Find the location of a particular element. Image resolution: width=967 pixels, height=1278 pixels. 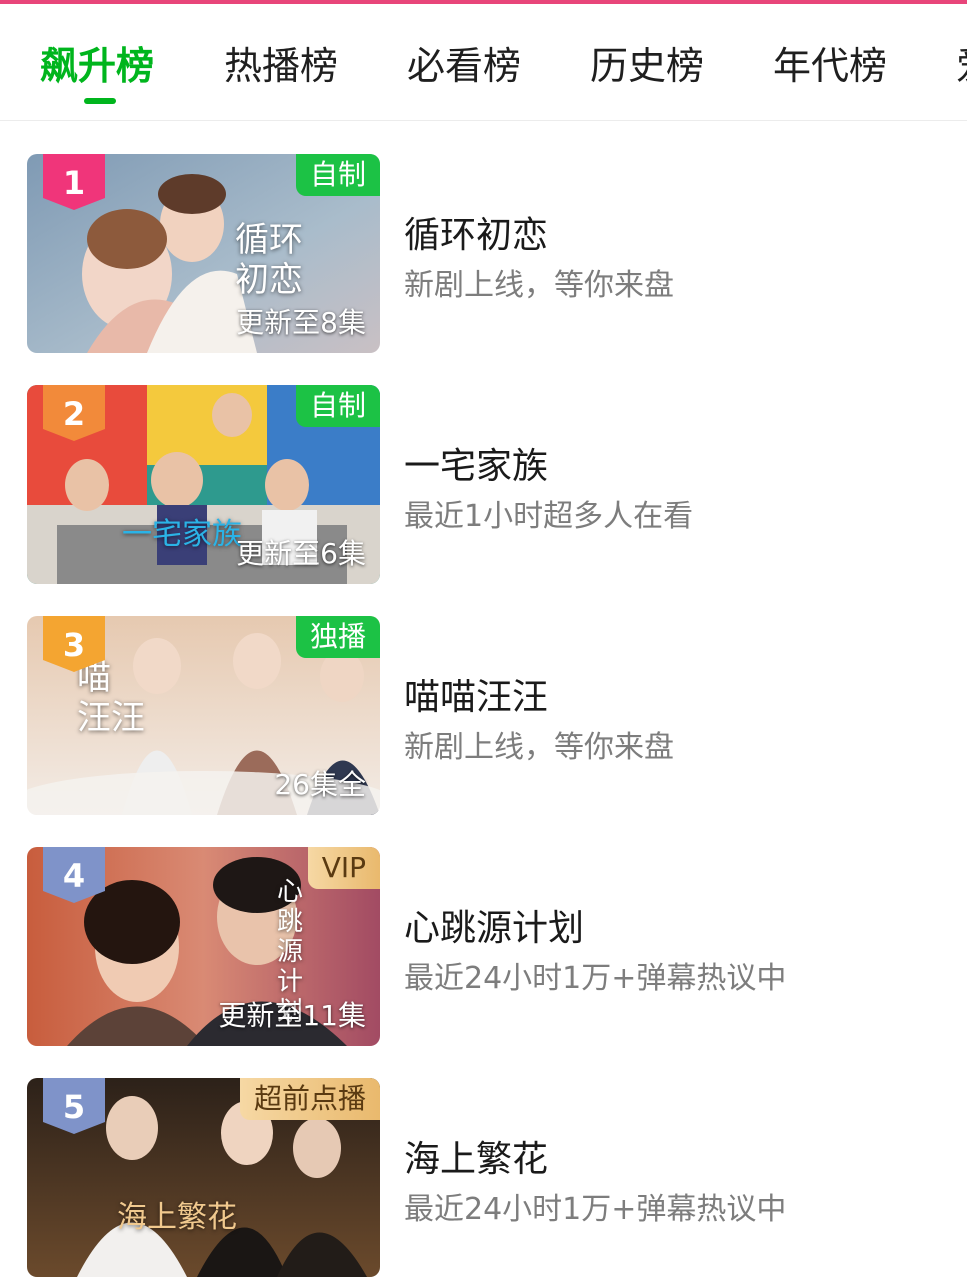

poster-thumbnail: 海上繁花 5 超前点播 is located at coordinates (203, 1177).